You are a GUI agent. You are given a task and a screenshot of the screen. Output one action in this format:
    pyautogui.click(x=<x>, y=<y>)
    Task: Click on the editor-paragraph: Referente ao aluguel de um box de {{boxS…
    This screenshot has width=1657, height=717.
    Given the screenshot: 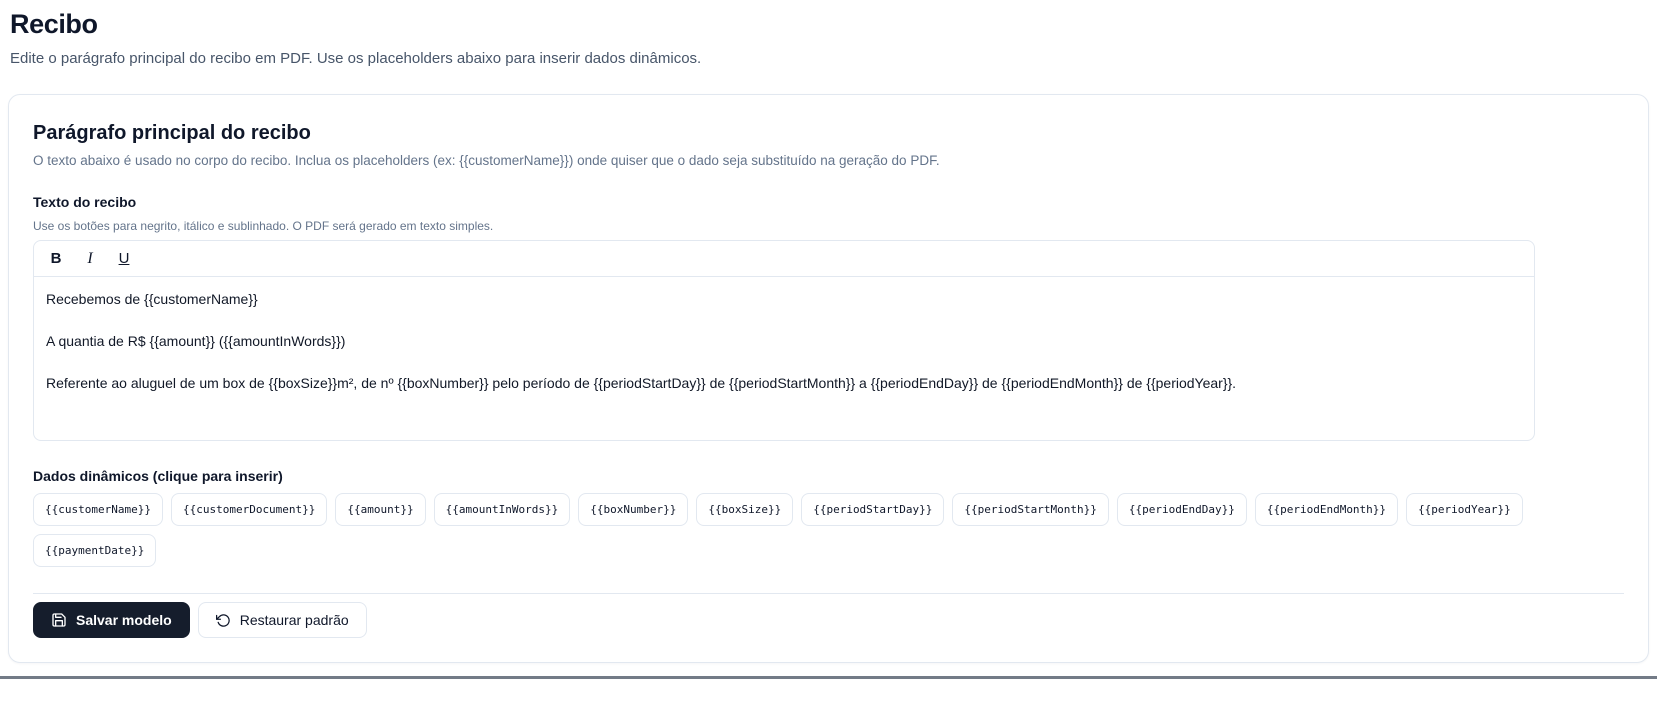 What is the action you would take?
    pyautogui.click(x=641, y=383)
    